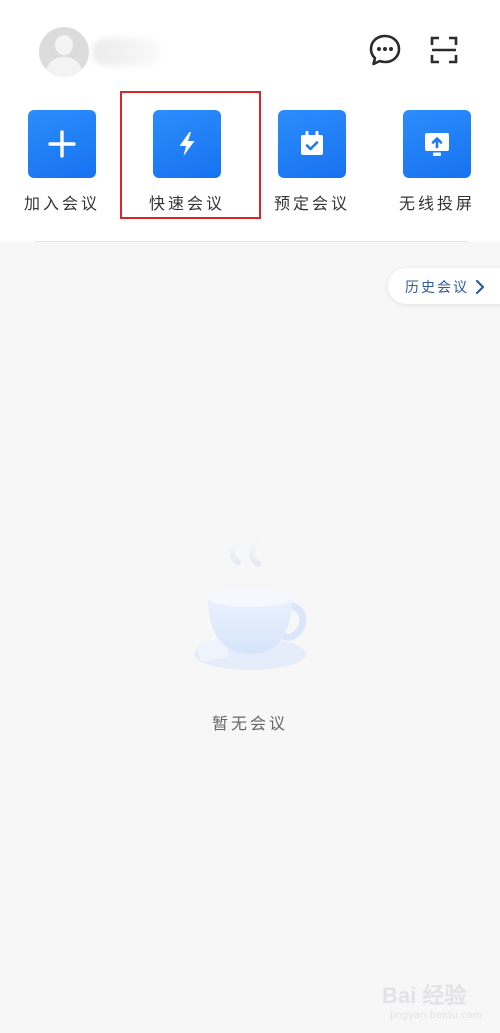  Describe the element at coordinates (385, 50) in the screenshot. I see `chat-bubble-icon` at that location.